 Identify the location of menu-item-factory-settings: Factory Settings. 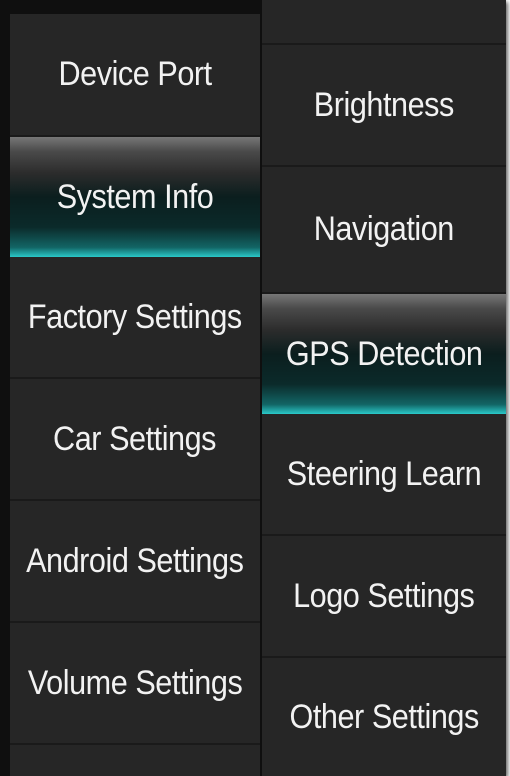
(135, 318).